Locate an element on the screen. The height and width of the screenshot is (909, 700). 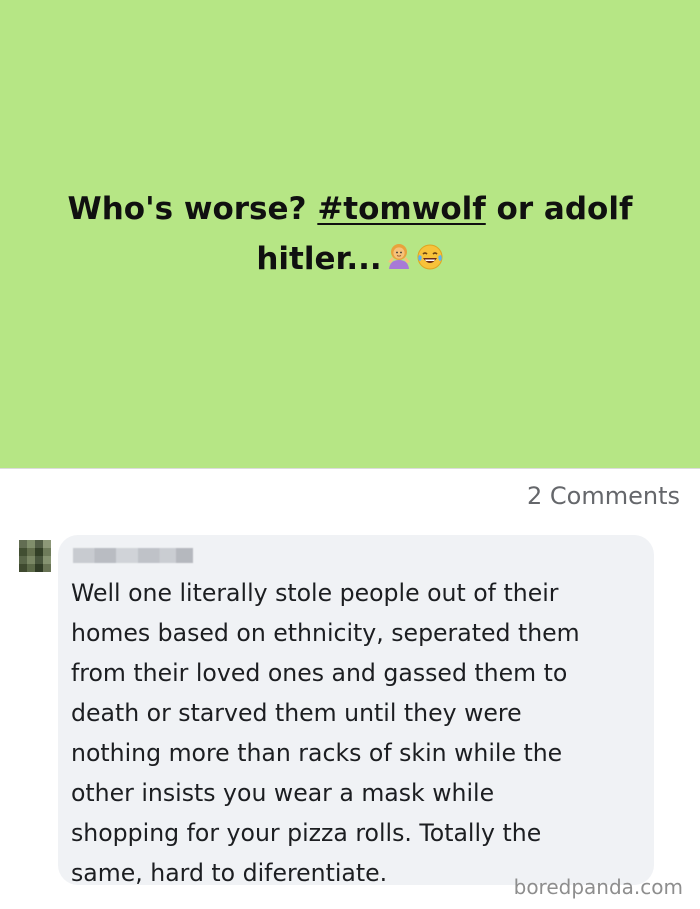
avatar-blur-overlay is located at coordinates (35, 556).